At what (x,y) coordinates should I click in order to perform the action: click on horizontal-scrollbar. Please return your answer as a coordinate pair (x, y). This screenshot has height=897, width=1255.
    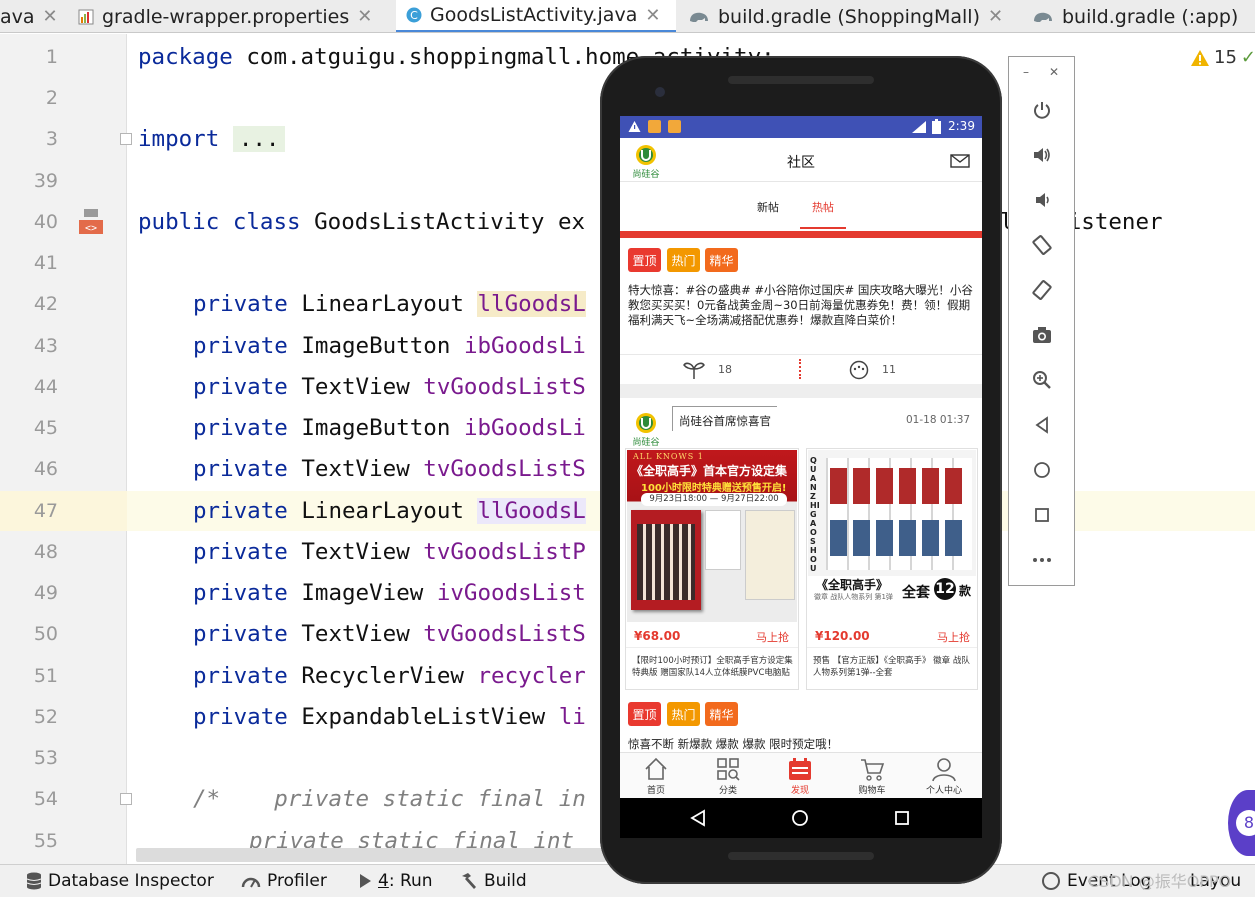
    Looking at the image, I should click on (371, 855).